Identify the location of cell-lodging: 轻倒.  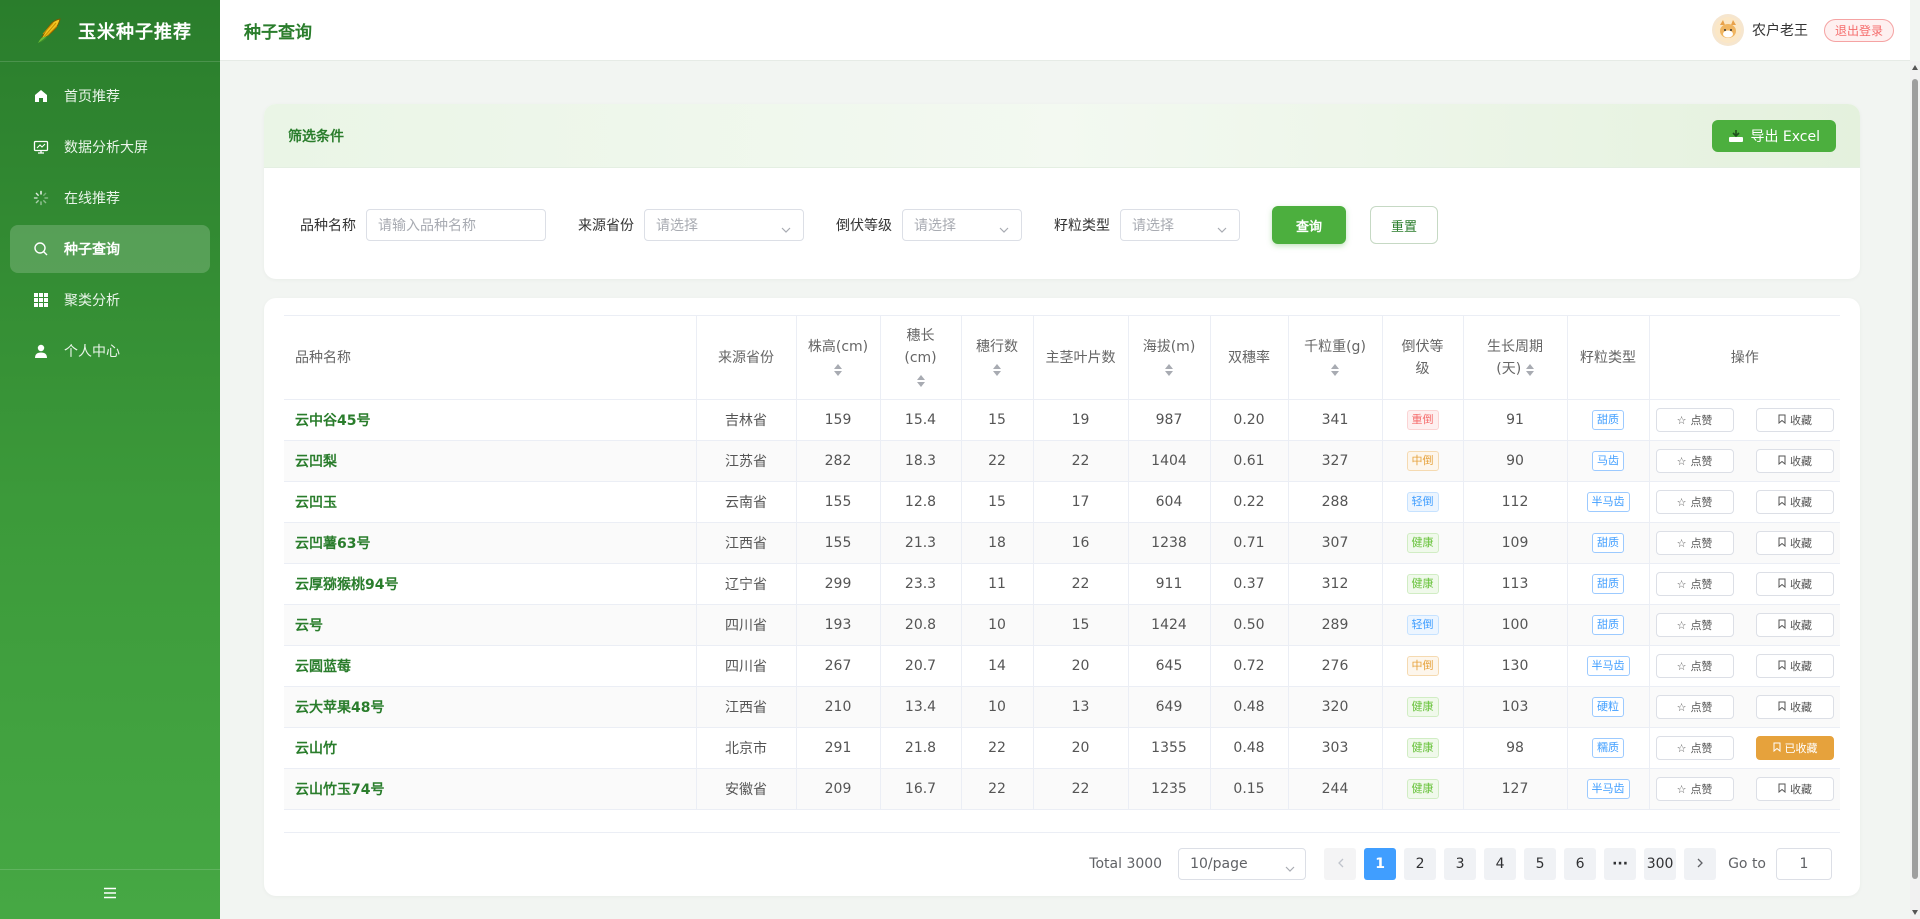
(1423, 625).